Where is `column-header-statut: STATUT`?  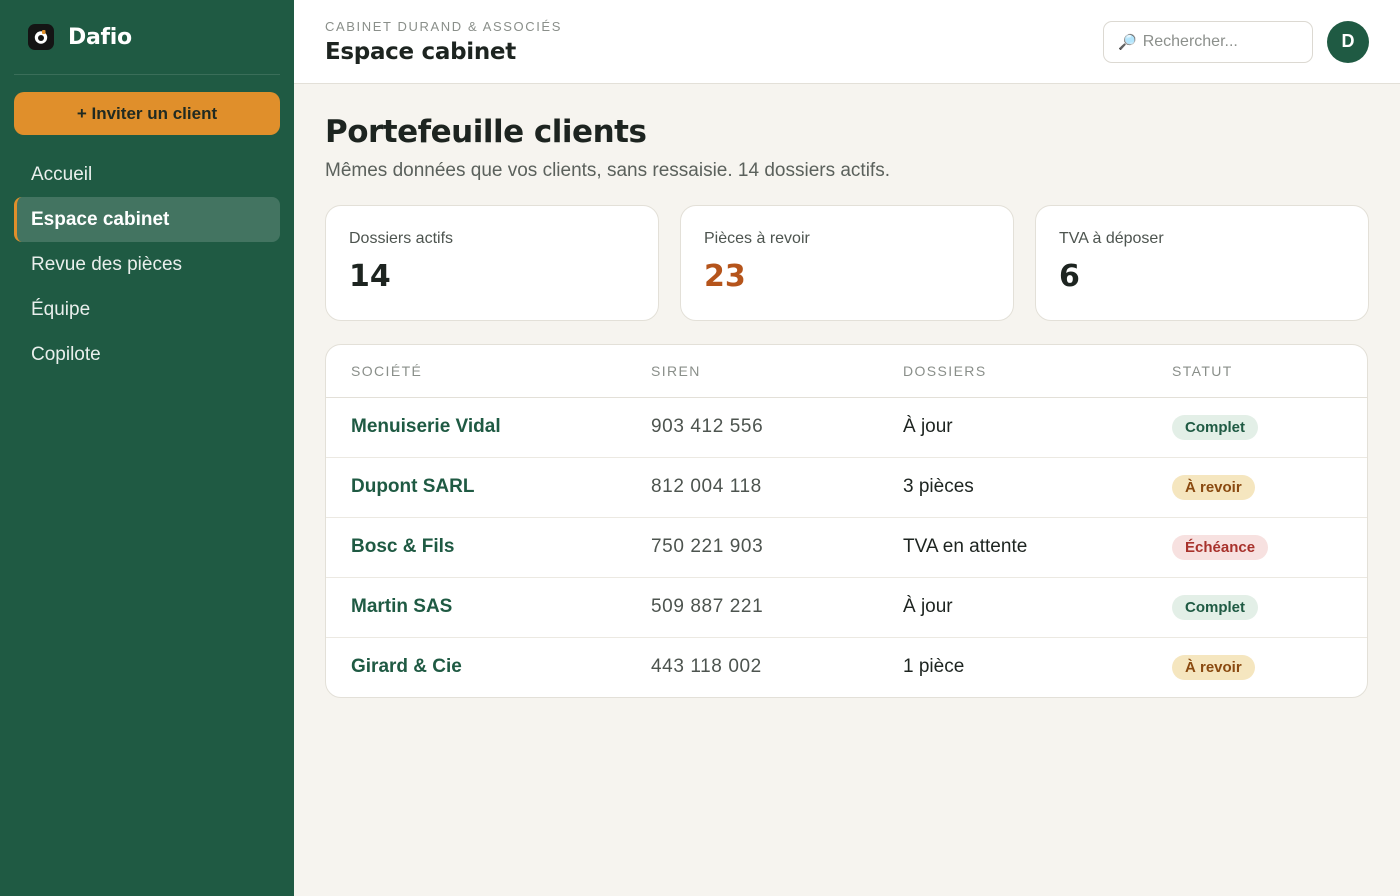 column-header-statut: STATUT is located at coordinates (1257, 371).